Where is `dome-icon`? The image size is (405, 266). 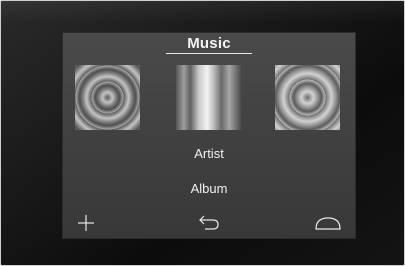 dome-icon is located at coordinates (328, 223).